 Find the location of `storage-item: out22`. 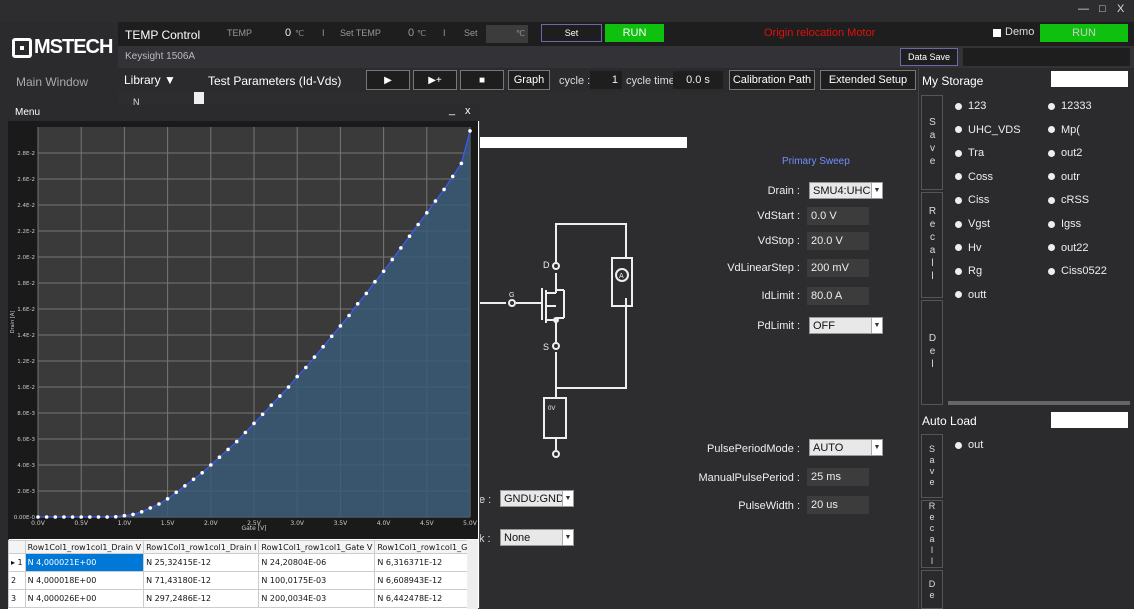

storage-item: out22 is located at coordinates (1068, 248).